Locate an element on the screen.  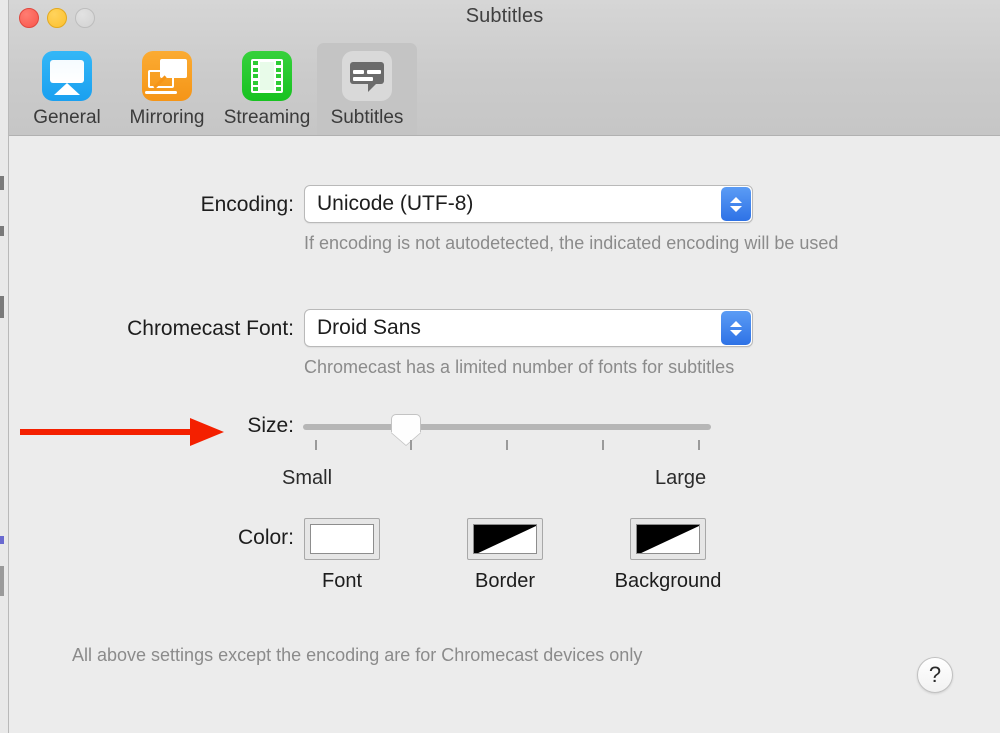
background-color-swatch is located at coordinates (668, 539).